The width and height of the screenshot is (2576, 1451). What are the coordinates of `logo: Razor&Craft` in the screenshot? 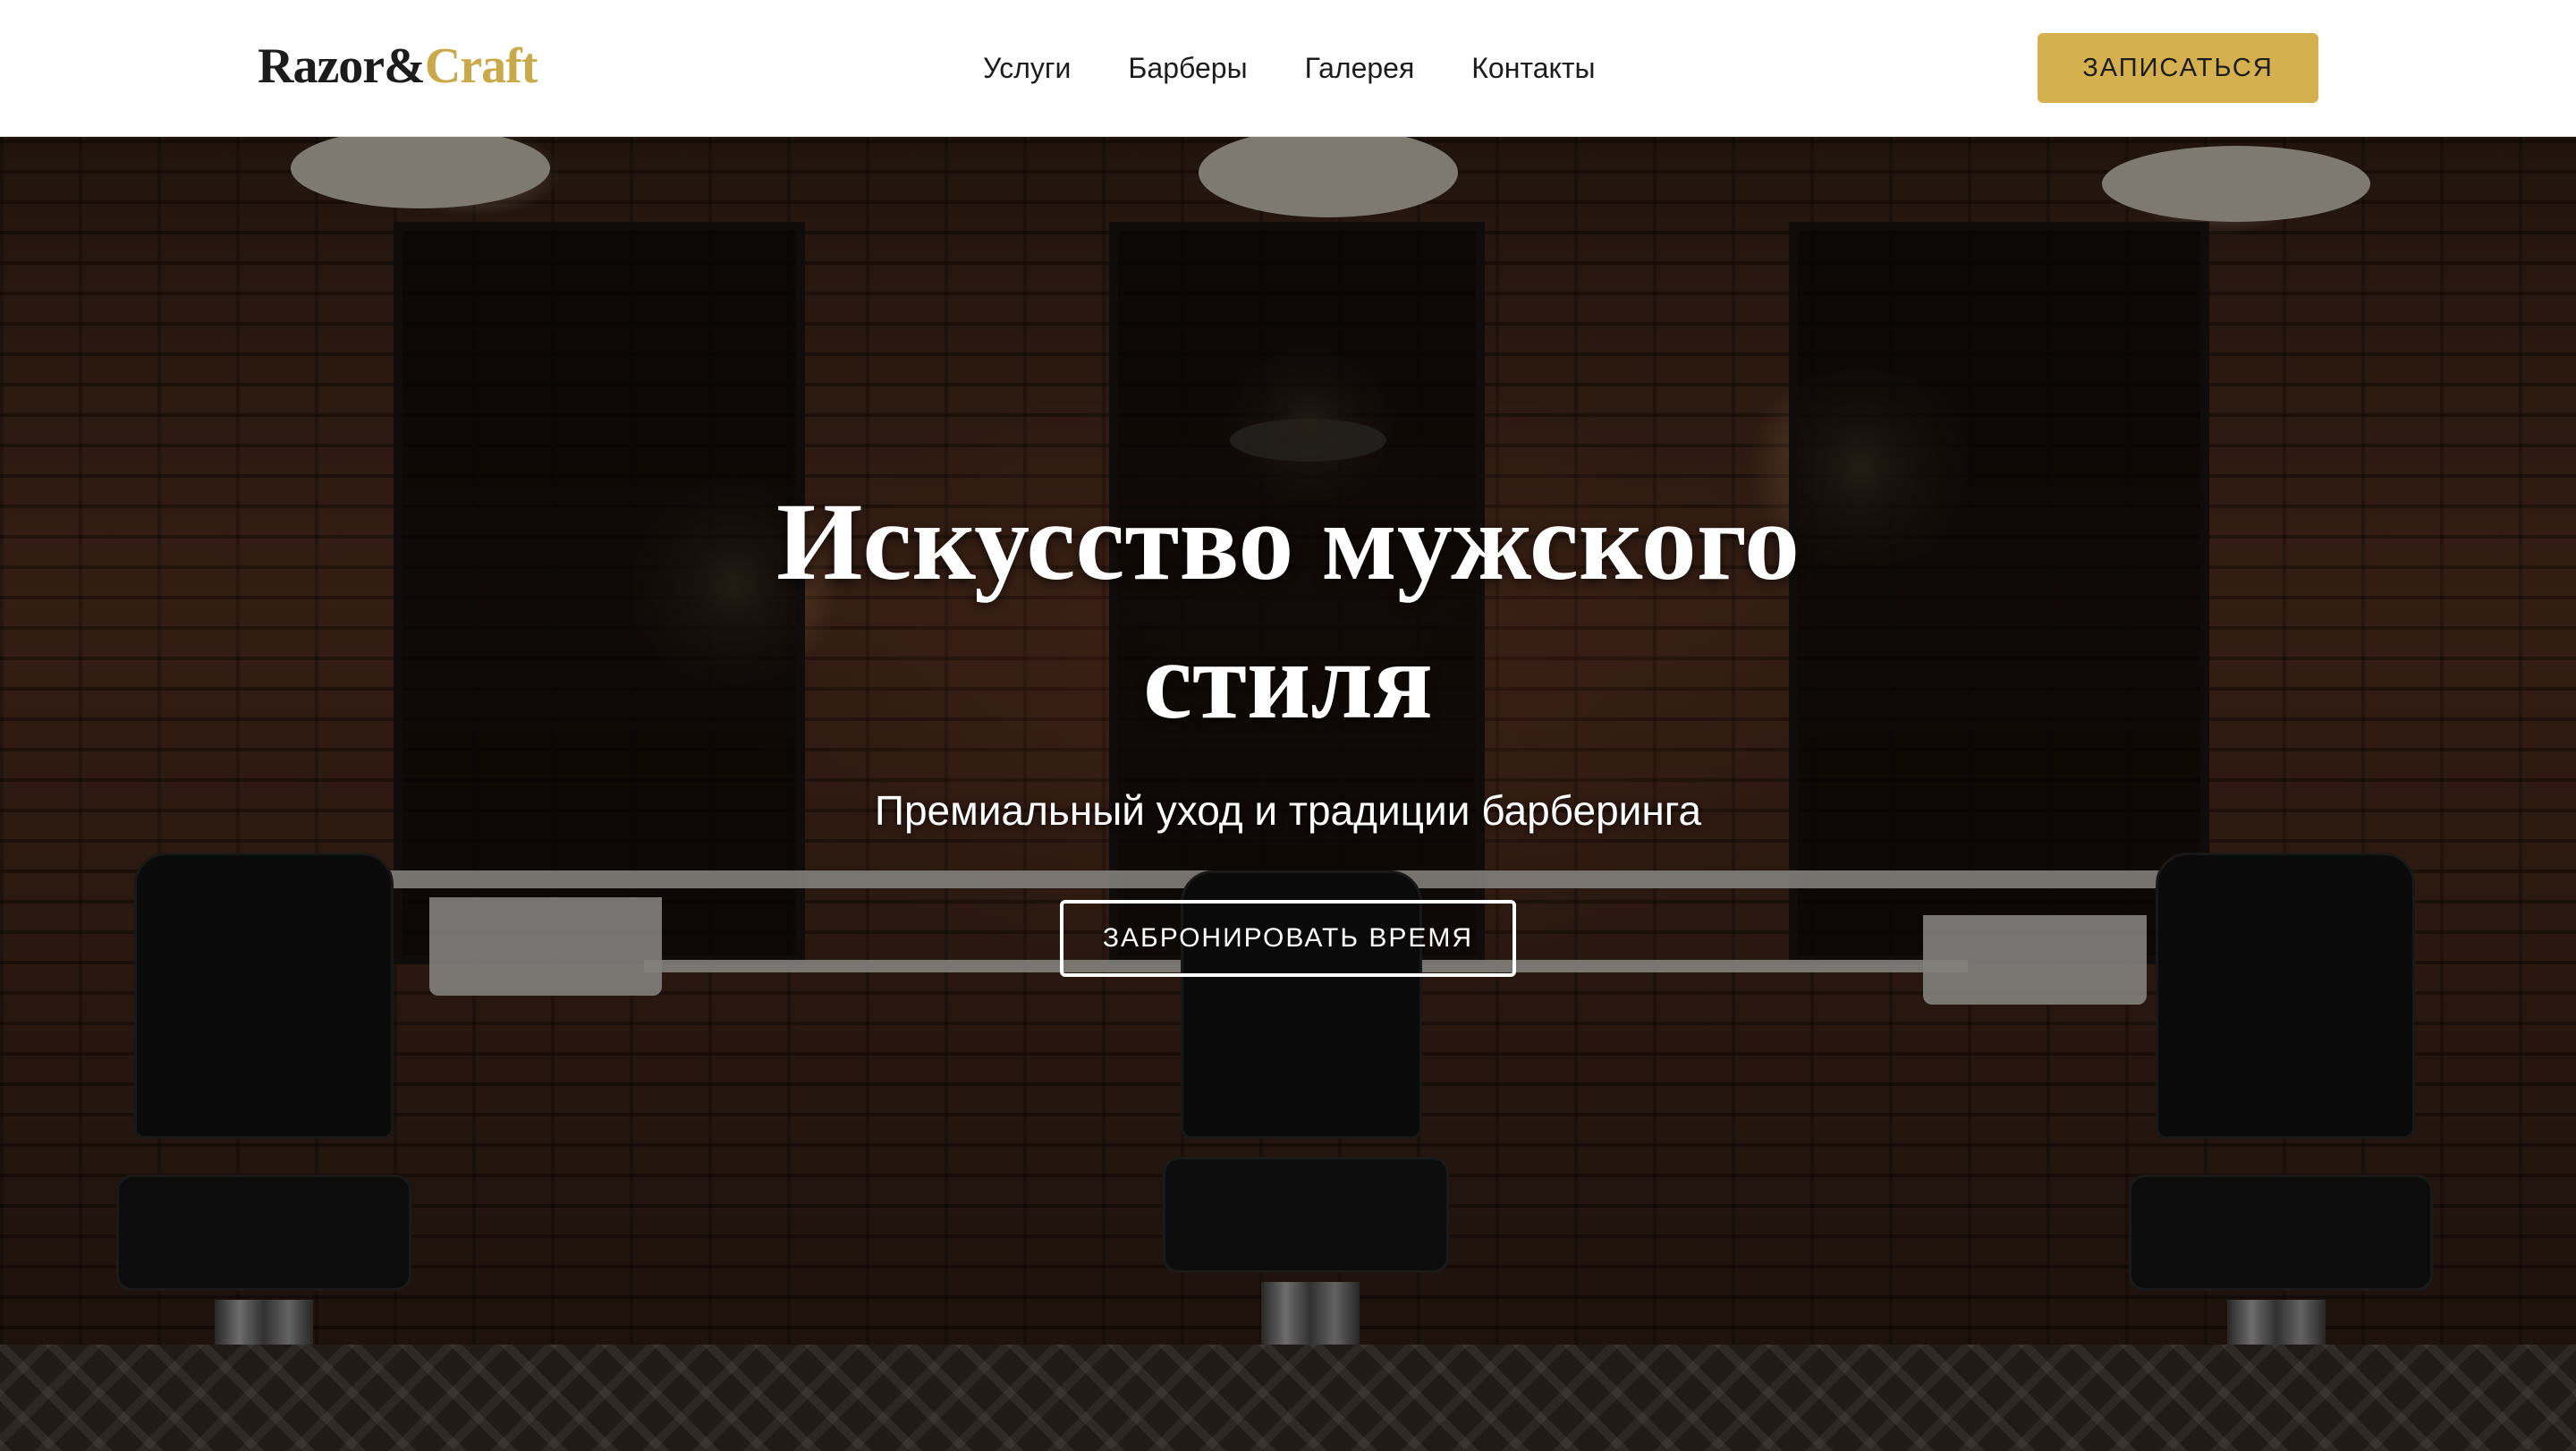 It's located at (398, 66).